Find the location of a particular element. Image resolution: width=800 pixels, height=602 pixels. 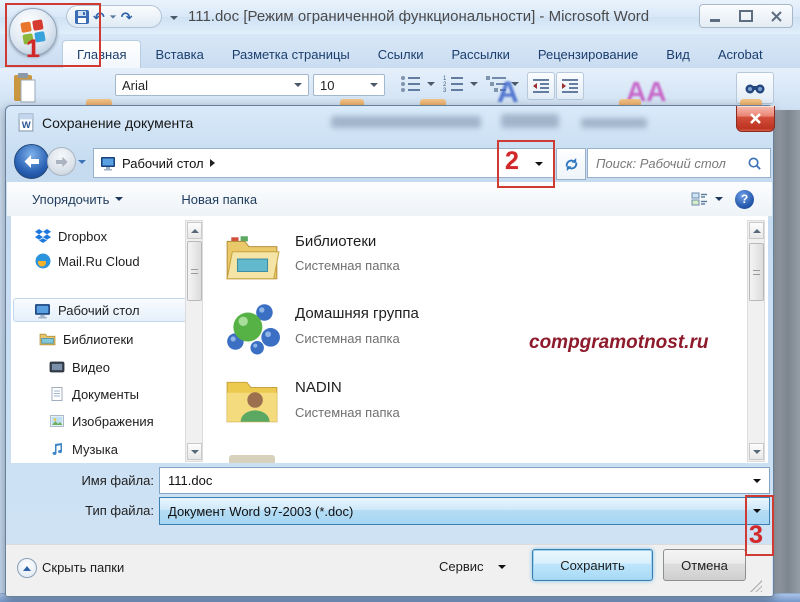

tools-label: Сервис is located at coordinates (461, 566).